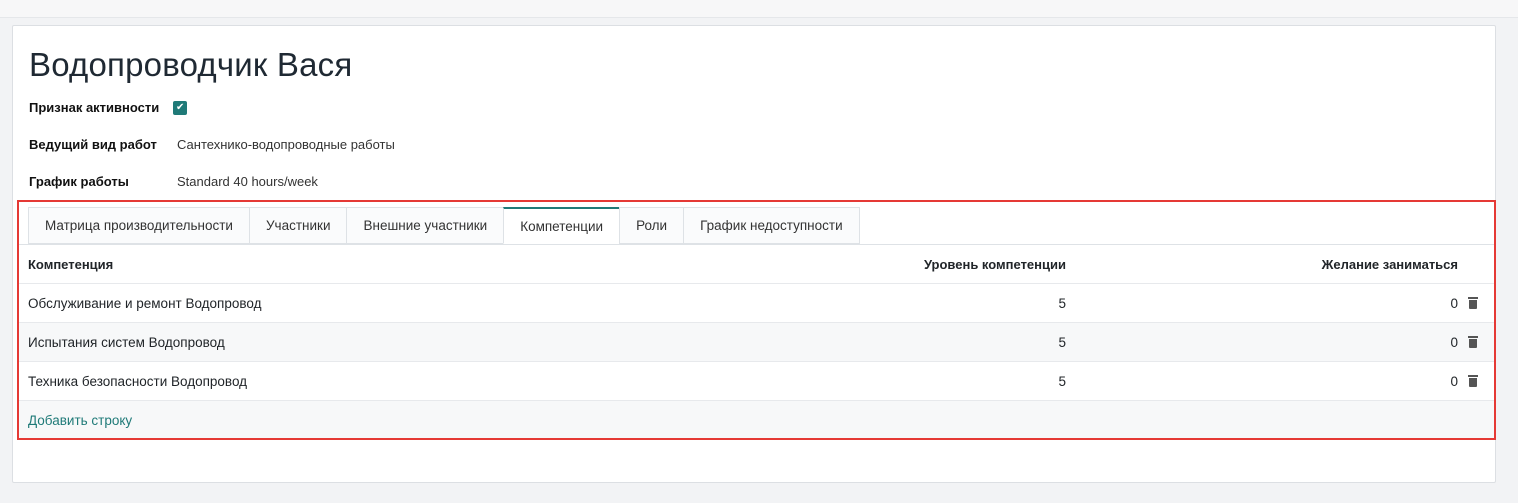 This screenshot has height=503, width=1518. What do you see at coordinates (191, 64) in the screenshot?
I see `record-title: Водопроводчик Вася` at bounding box center [191, 64].